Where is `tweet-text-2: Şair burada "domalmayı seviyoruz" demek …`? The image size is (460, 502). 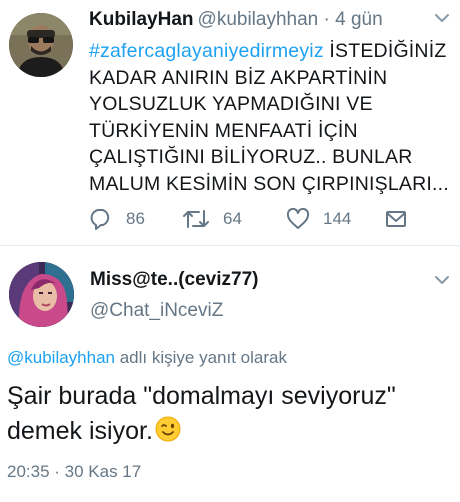
tweet-text-2: Şair burada "domalmayı seviyoruz" demek … is located at coordinates (232, 415).